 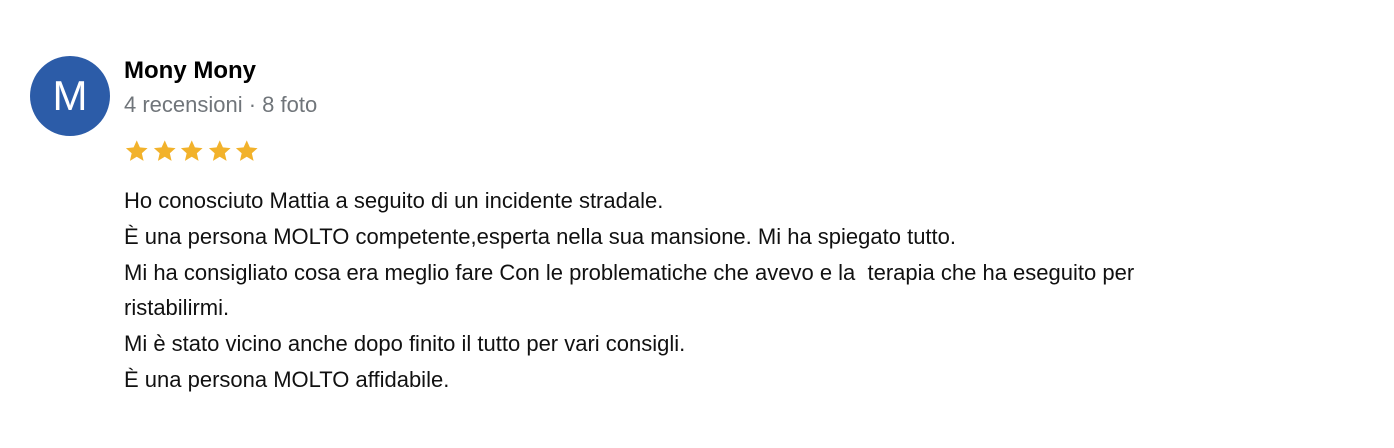 What do you see at coordinates (287, 379) in the screenshot?
I see `review-text-line: È una persona MOLTO affidabile.` at bounding box center [287, 379].